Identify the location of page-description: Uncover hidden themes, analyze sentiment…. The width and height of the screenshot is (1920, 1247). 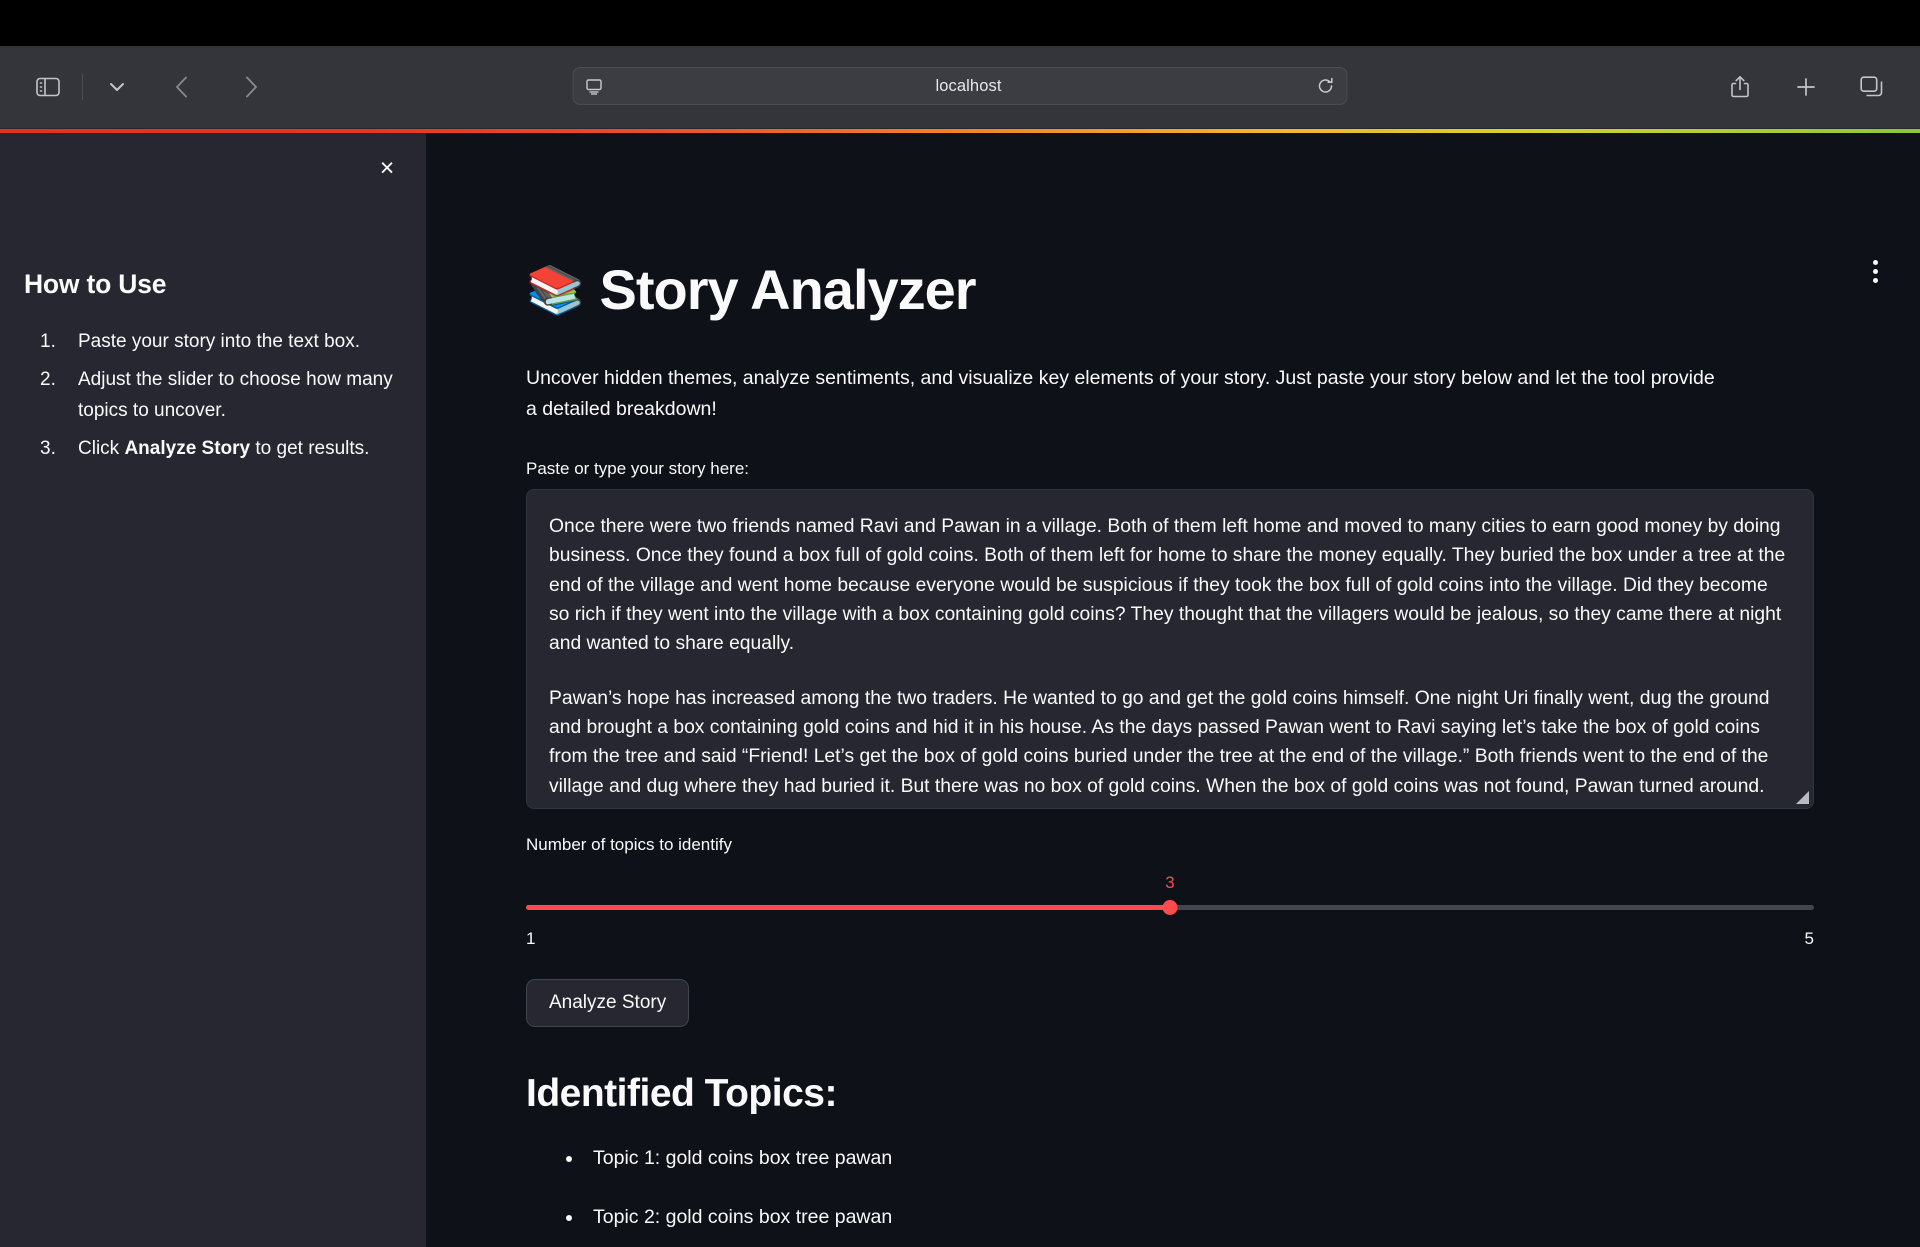
(1120, 393).